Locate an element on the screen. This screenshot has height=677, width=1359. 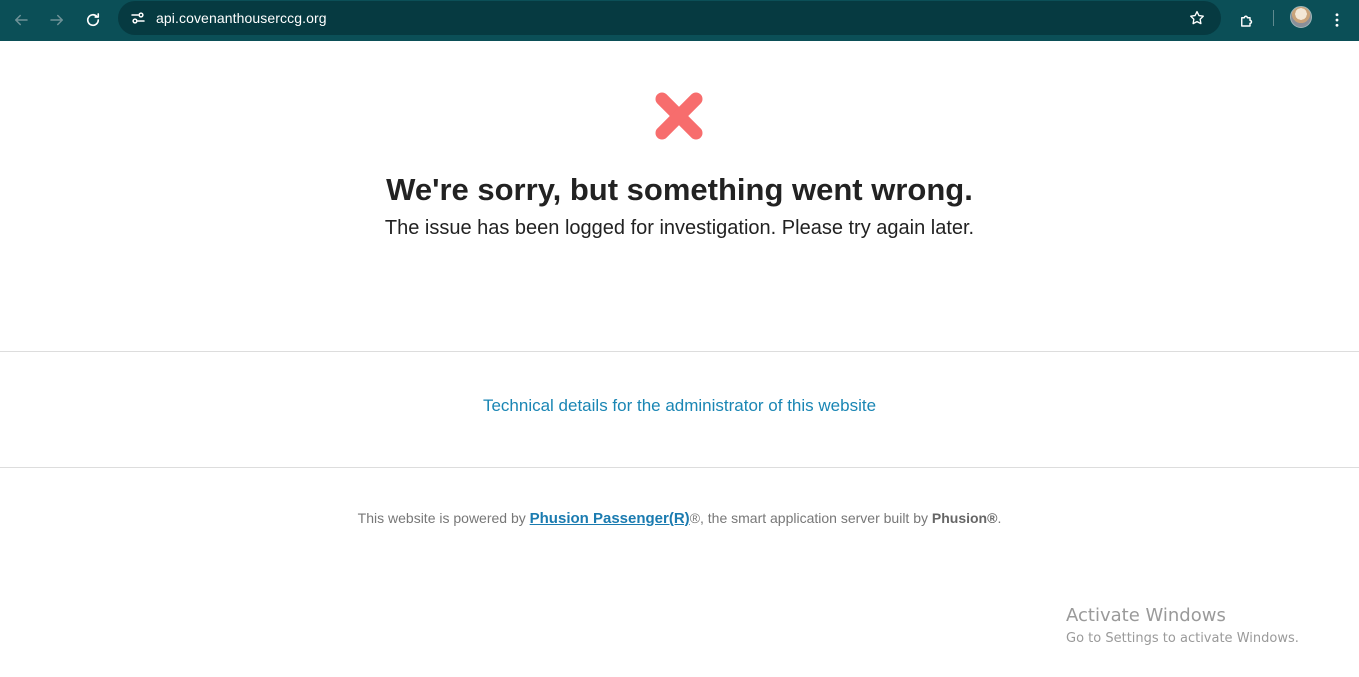
error-headline: We're sorry, but something went wrong. is located at coordinates (679, 189).